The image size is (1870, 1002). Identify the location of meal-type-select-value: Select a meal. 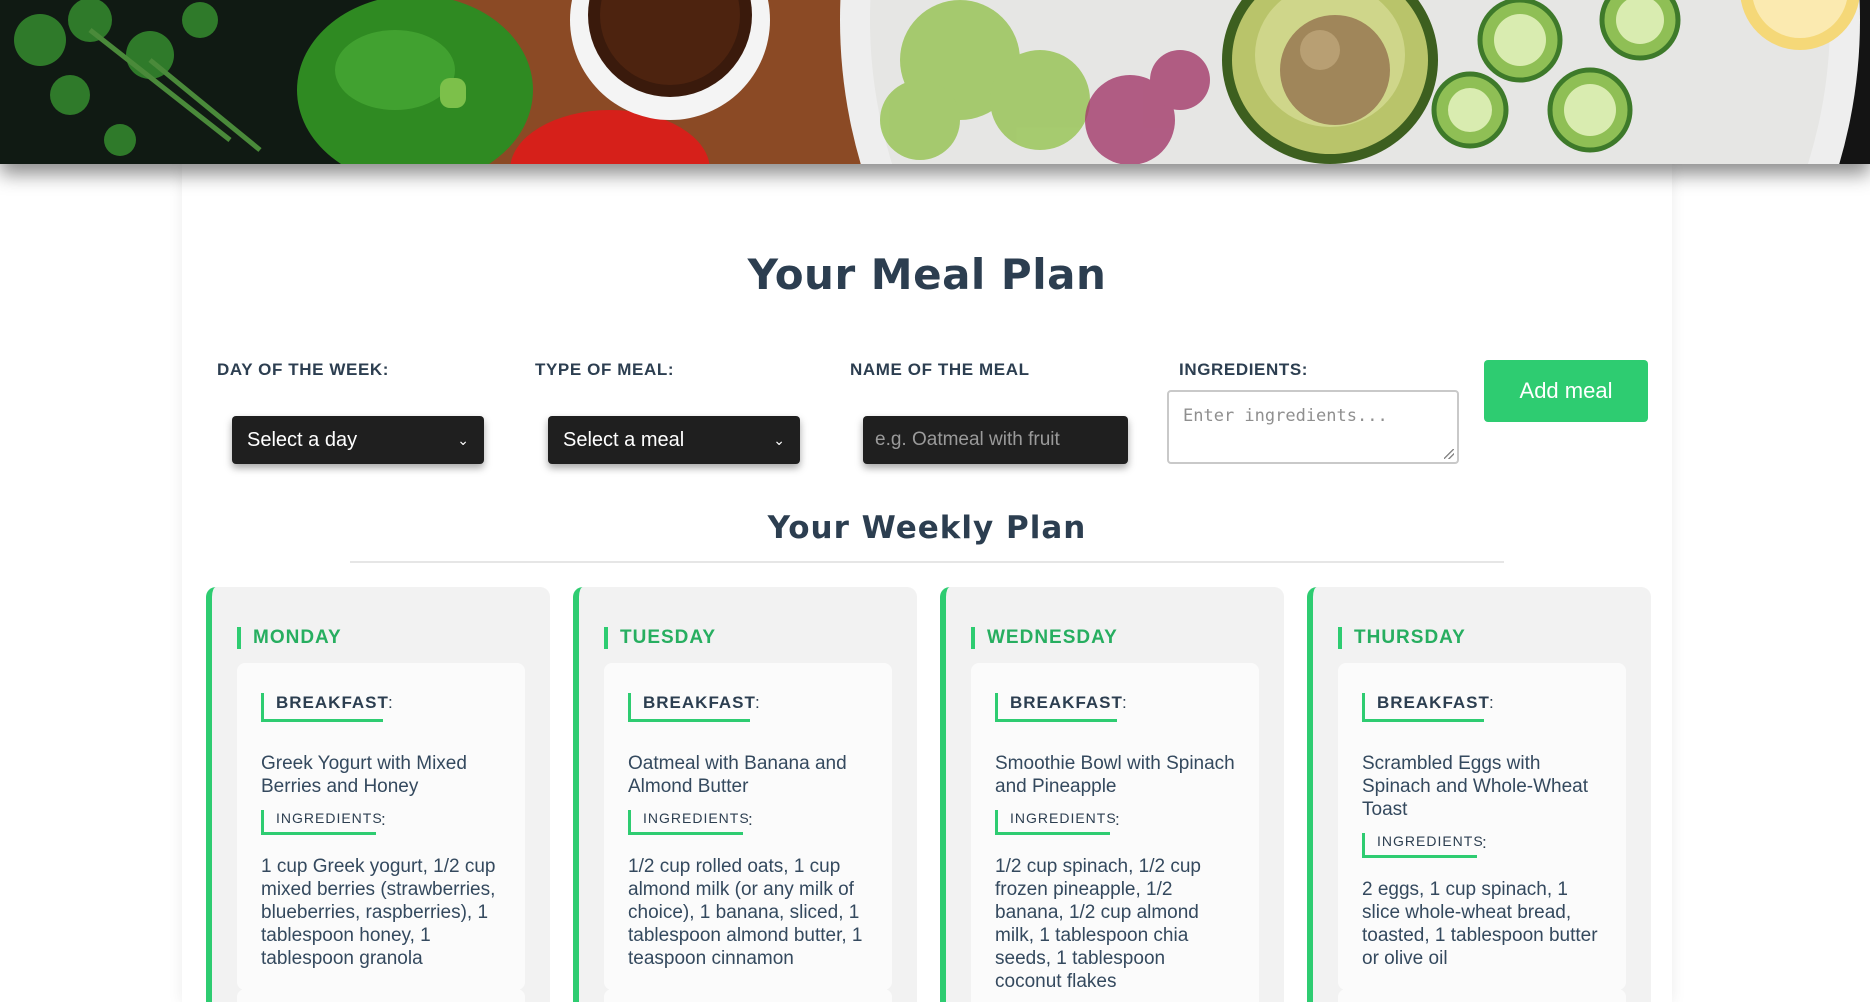
(624, 439).